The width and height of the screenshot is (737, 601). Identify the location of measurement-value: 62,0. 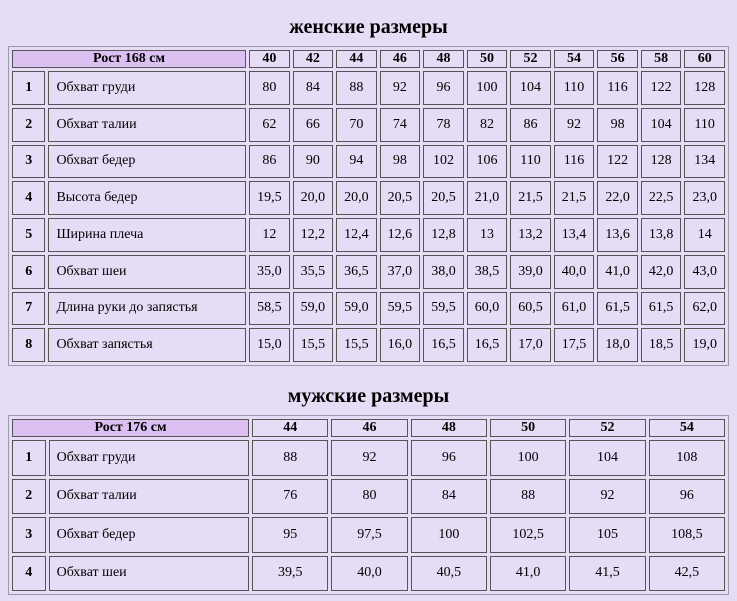
(704, 308).